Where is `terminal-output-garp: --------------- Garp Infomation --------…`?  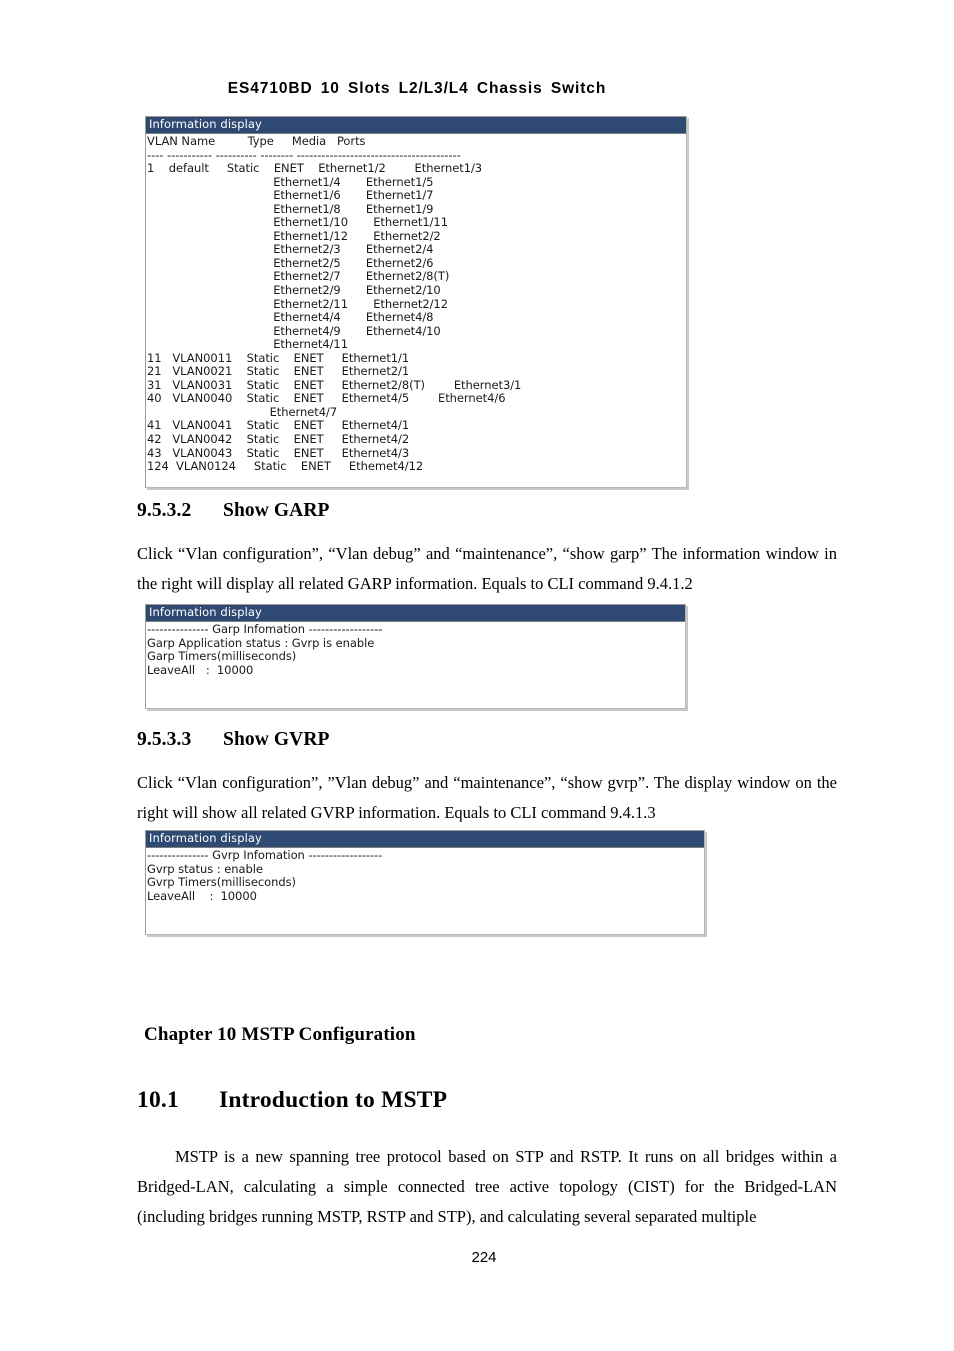
terminal-output-garp: --------------- Garp Infomation --------… is located at coordinates (265, 649).